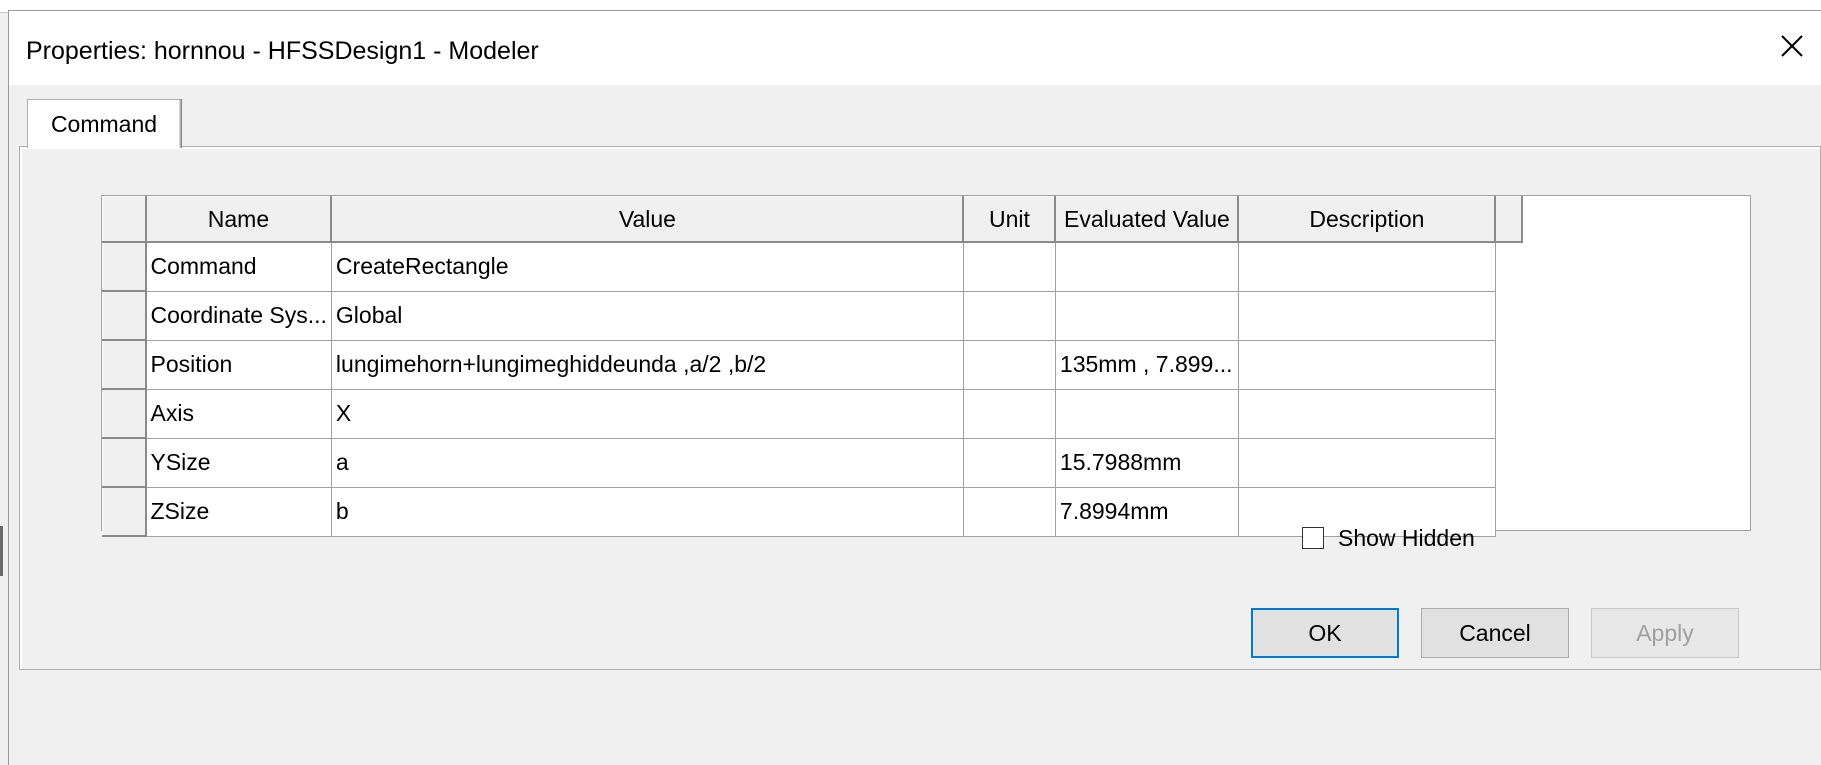 This screenshot has width=1821, height=765. I want to click on cell-name: Position, so click(238, 364).